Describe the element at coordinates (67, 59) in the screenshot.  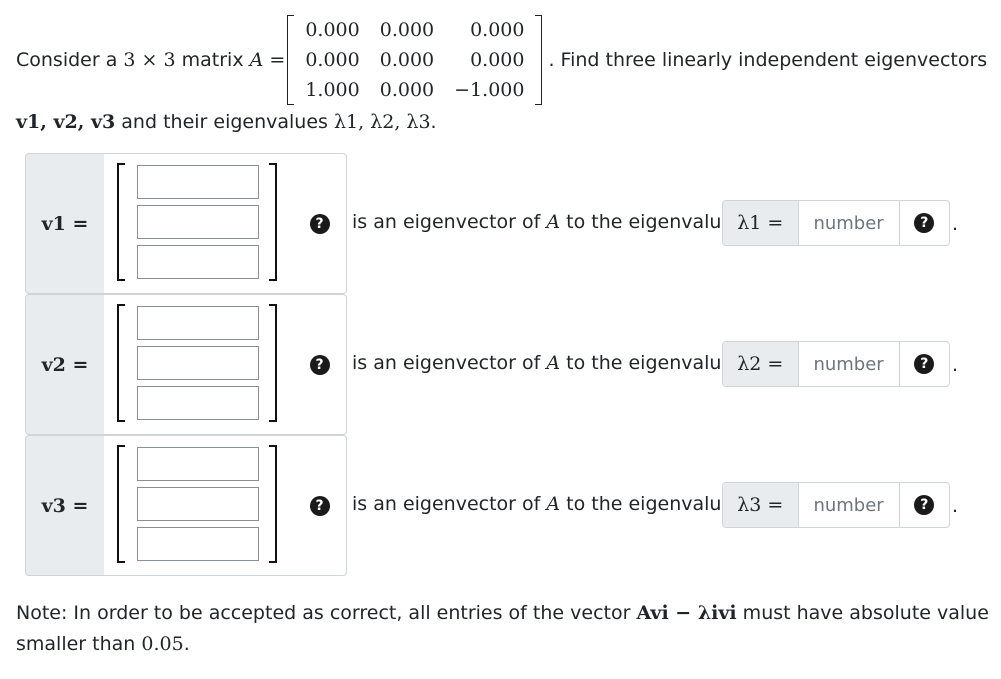
I see `consider-text: Consider a` at that location.